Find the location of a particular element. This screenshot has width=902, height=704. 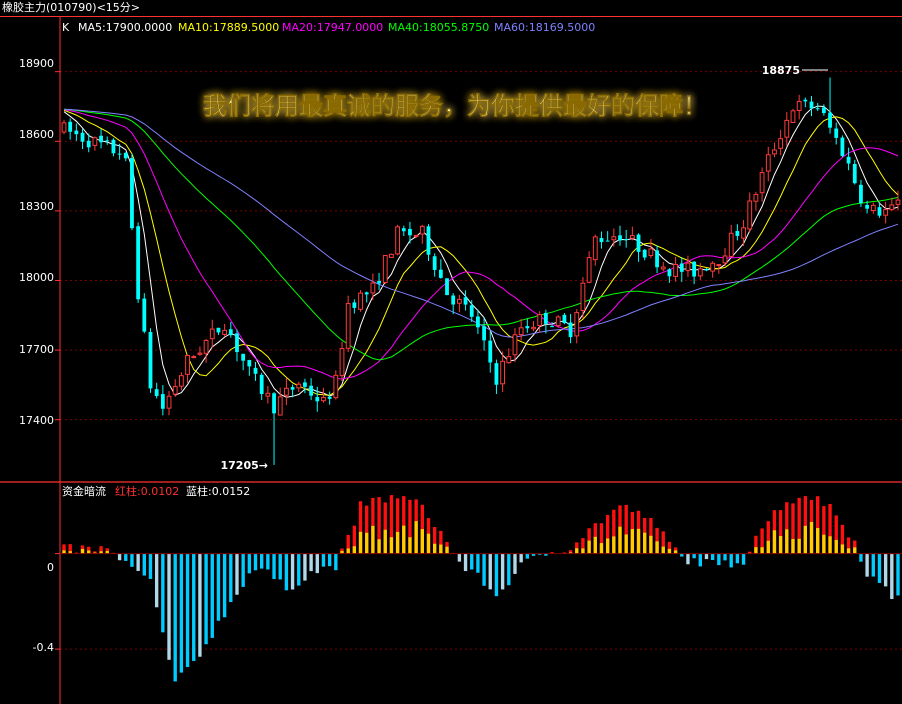

indicator-title: 资金暗流 is located at coordinates (84, 491).